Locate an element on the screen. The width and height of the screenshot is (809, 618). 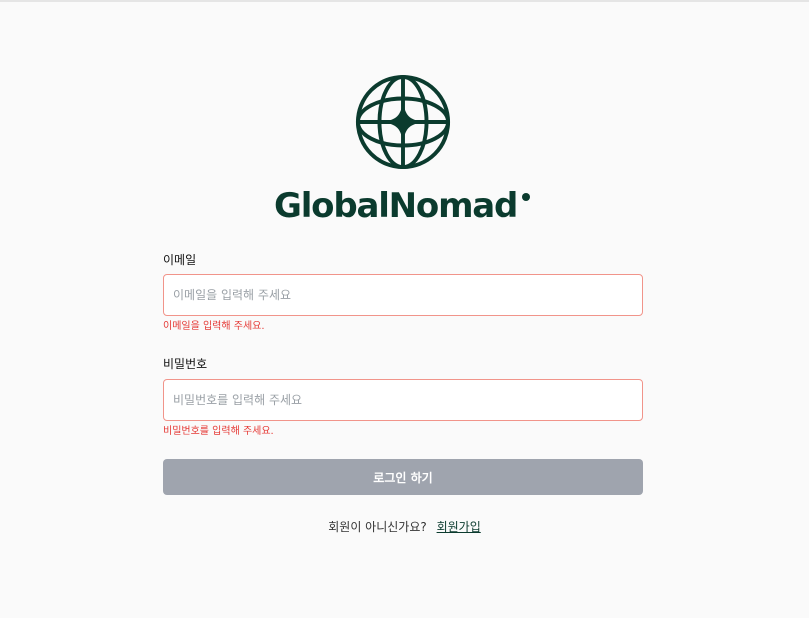
globe-star-logo-icon is located at coordinates (403, 122).